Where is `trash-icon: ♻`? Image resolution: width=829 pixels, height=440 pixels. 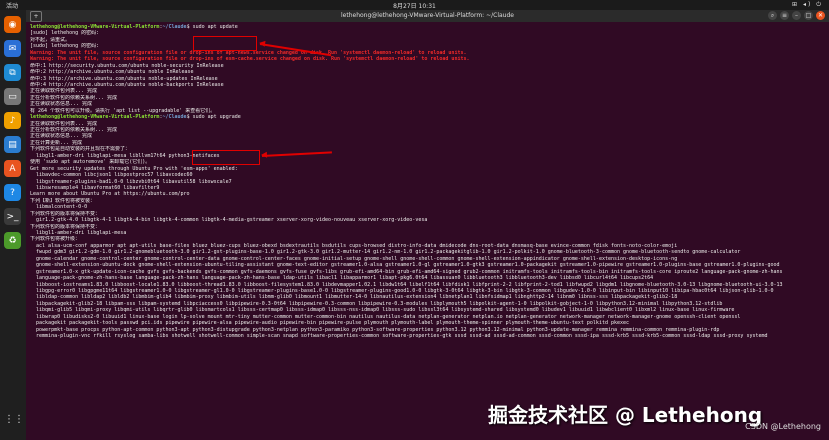 trash-icon: ♻ is located at coordinates (12, 240).